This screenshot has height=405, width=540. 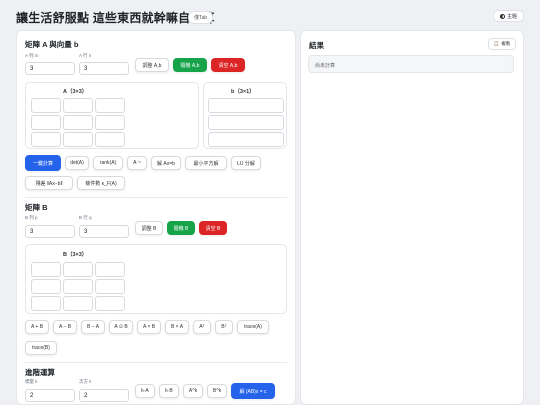 I want to click on b-rows-input: 3, so click(x=50, y=231).